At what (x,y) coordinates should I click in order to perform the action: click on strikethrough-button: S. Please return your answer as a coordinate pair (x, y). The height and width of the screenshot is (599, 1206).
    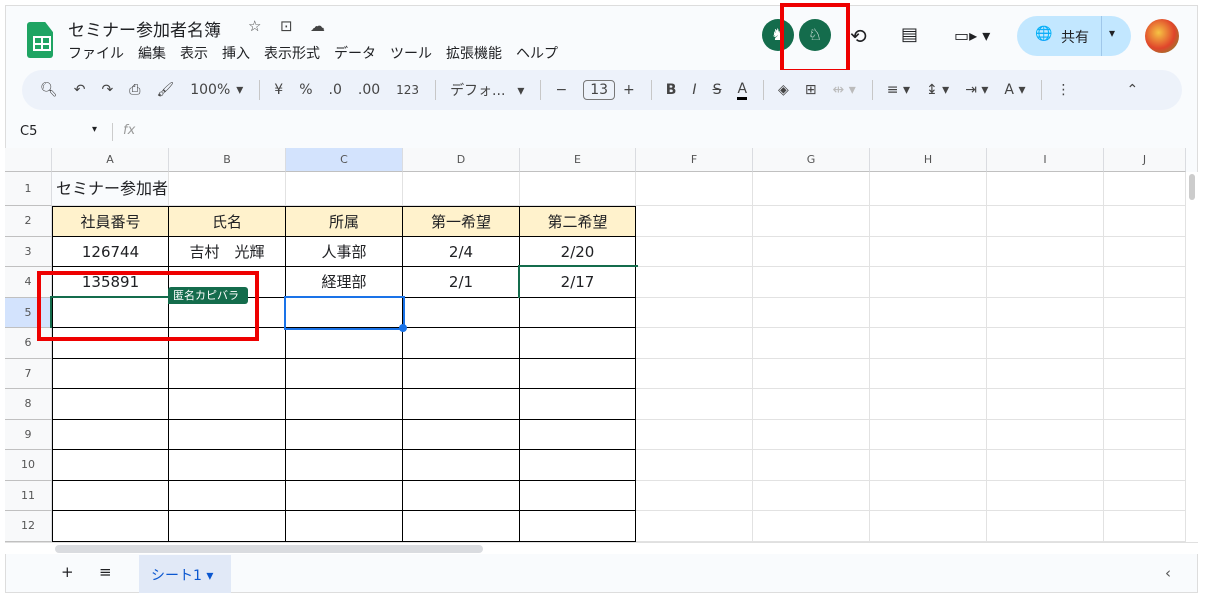
    Looking at the image, I should click on (717, 90).